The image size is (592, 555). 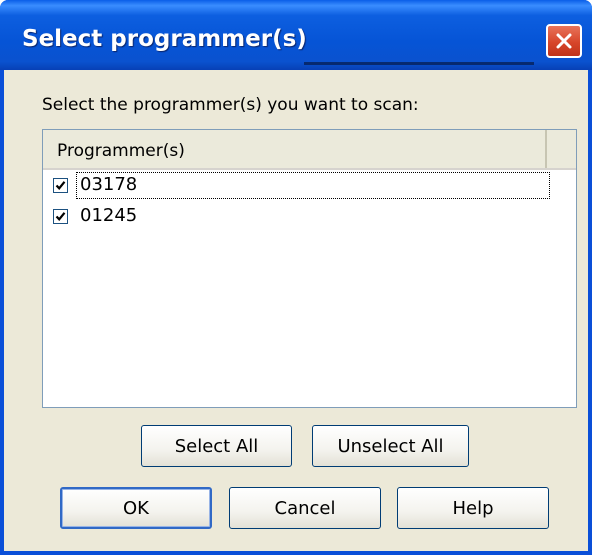 I want to click on select-all-label: Select All, so click(x=216, y=446).